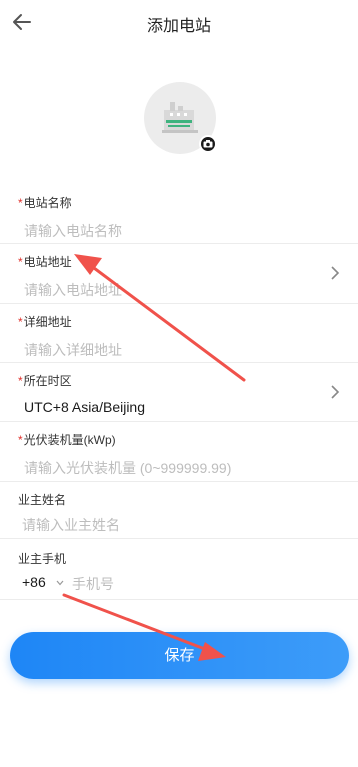 The image size is (358, 767). What do you see at coordinates (42, 500) in the screenshot?
I see `owner-name-label: 业主姓名` at bounding box center [42, 500].